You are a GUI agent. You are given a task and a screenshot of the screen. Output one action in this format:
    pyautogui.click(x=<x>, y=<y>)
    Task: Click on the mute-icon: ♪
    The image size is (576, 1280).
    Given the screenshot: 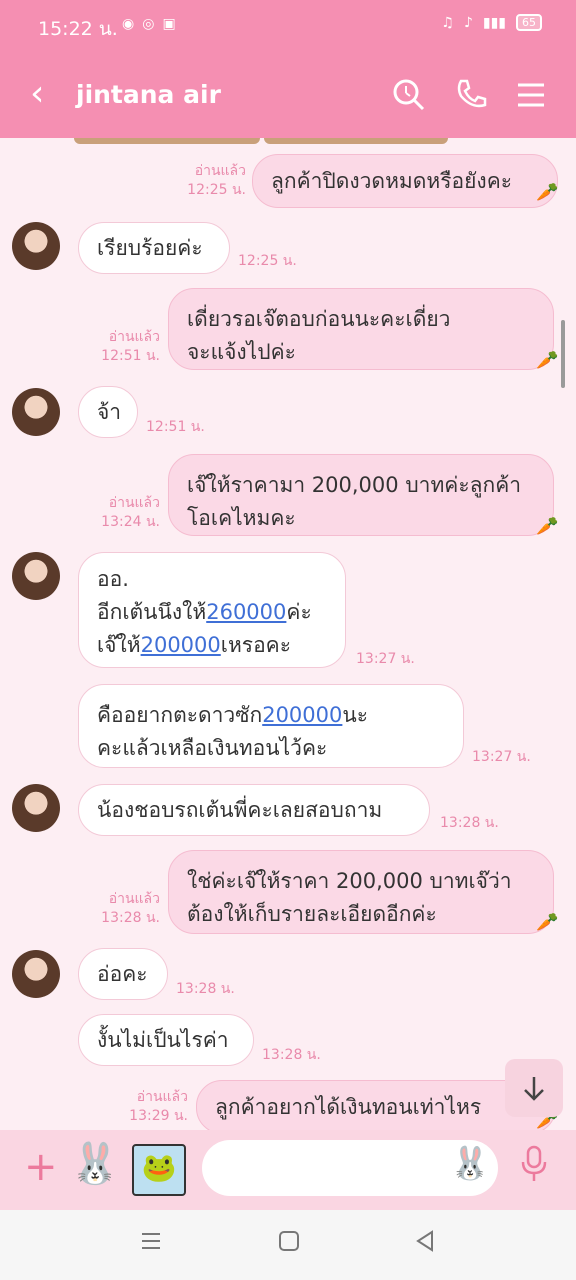 What is the action you would take?
    pyautogui.click(x=468, y=22)
    